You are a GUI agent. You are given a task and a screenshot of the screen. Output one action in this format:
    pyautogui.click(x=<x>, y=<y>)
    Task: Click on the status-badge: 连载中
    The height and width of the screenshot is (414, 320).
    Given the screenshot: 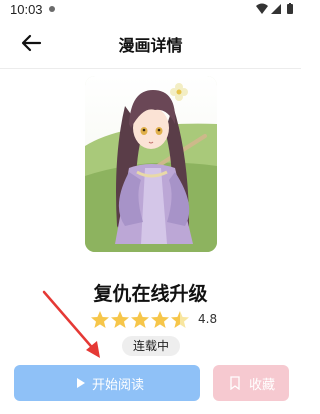 What is the action you would take?
    pyautogui.click(x=151, y=346)
    